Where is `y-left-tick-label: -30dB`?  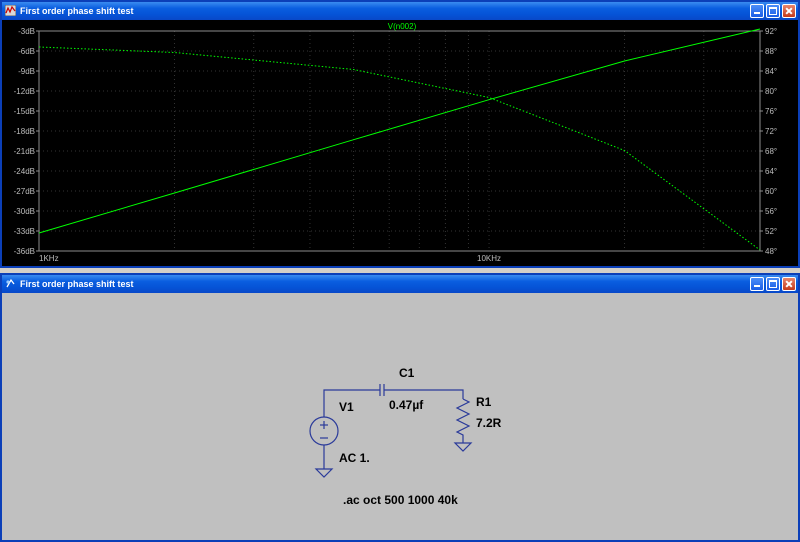 y-left-tick-label: -30dB is located at coordinates (24, 211).